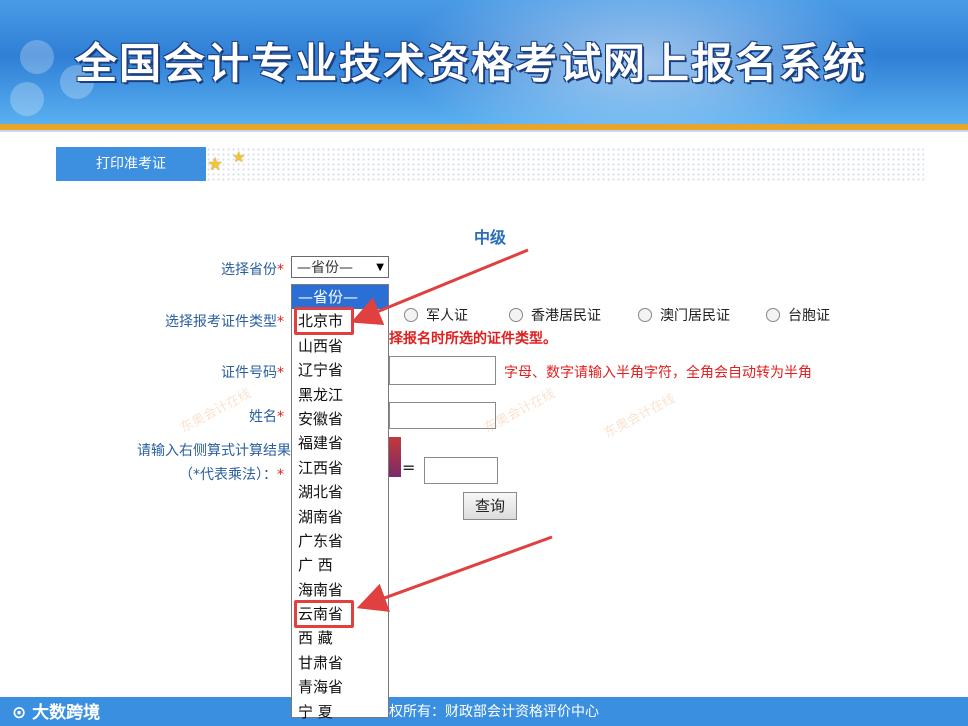  I want to click on arrow-to-beijing, so click(439, 287).